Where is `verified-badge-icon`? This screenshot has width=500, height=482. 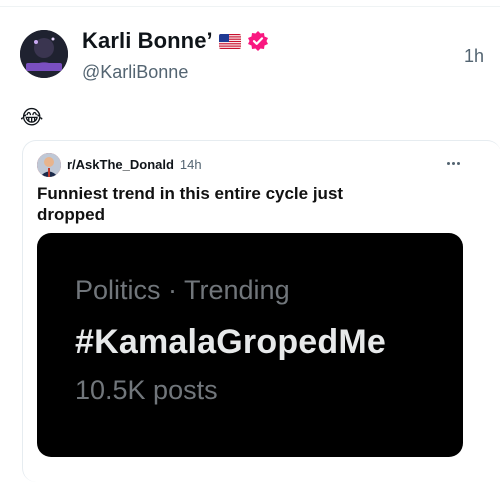
verified-badge-icon is located at coordinates (258, 41).